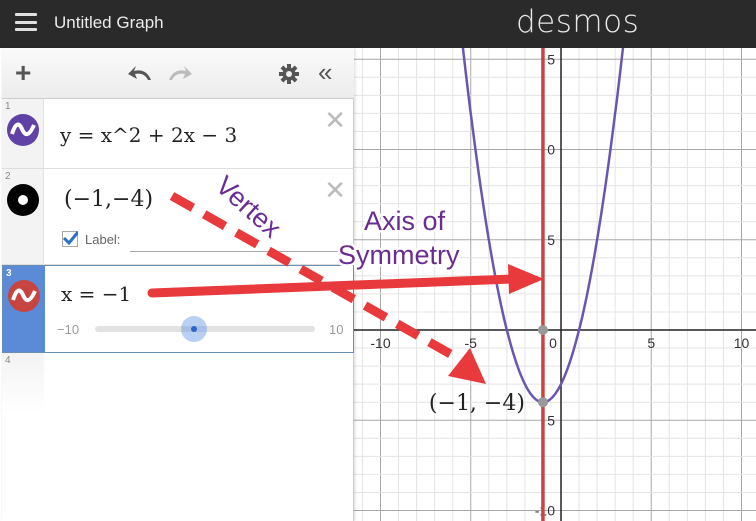 Image resolution: width=756 pixels, height=521 pixels. What do you see at coordinates (23, 200) in the screenshot?
I see `point-icon` at bounding box center [23, 200].